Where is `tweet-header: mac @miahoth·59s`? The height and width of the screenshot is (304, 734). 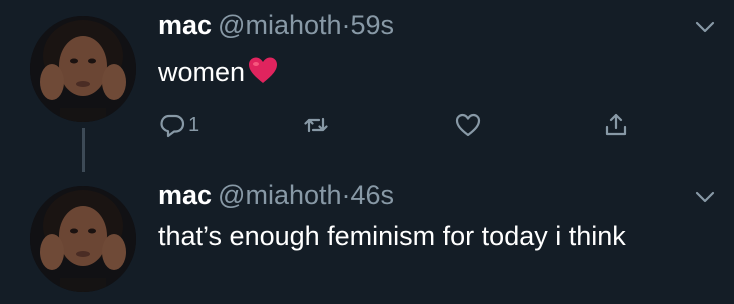
tweet-header: mac @miahoth·59s is located at coordinates (276, 25).